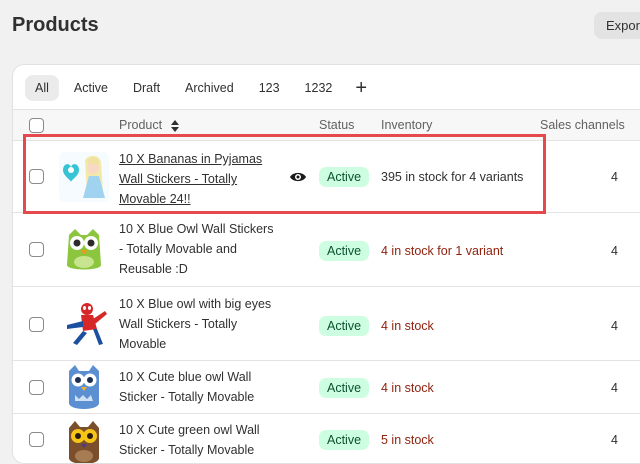 The height and width of the screenshot is (464, 640). I want to click on export-button: Export, so click(617, 25).